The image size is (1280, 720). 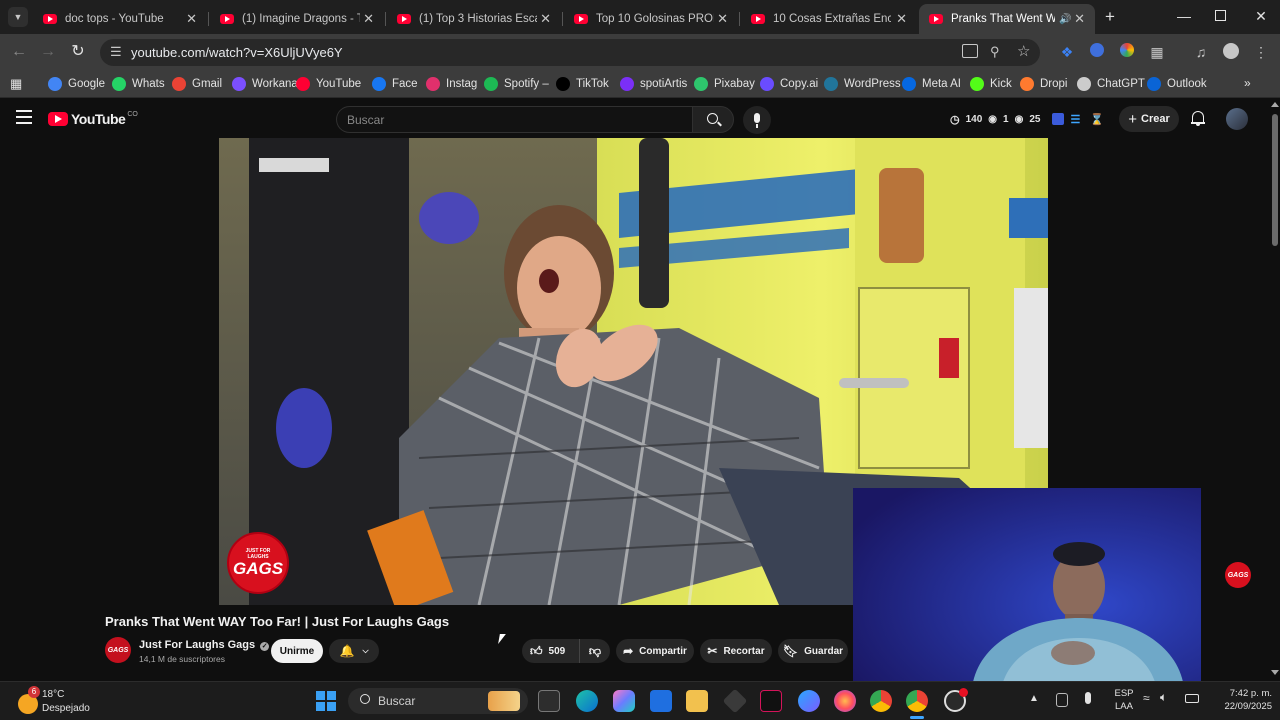 I want to click on bookmark-item: Instag, so click(x=451, y=84).